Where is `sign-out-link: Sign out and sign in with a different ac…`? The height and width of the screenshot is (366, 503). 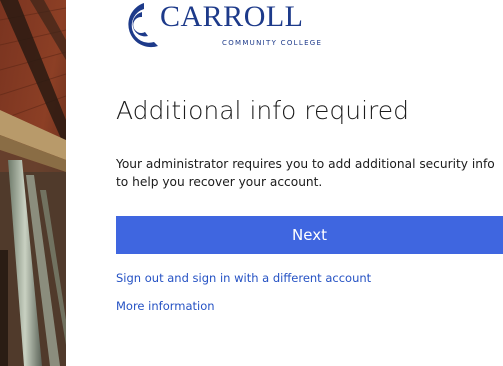 sign-out-link: Sign out and sign in with a different ac… is located at coordinates (243, 278).